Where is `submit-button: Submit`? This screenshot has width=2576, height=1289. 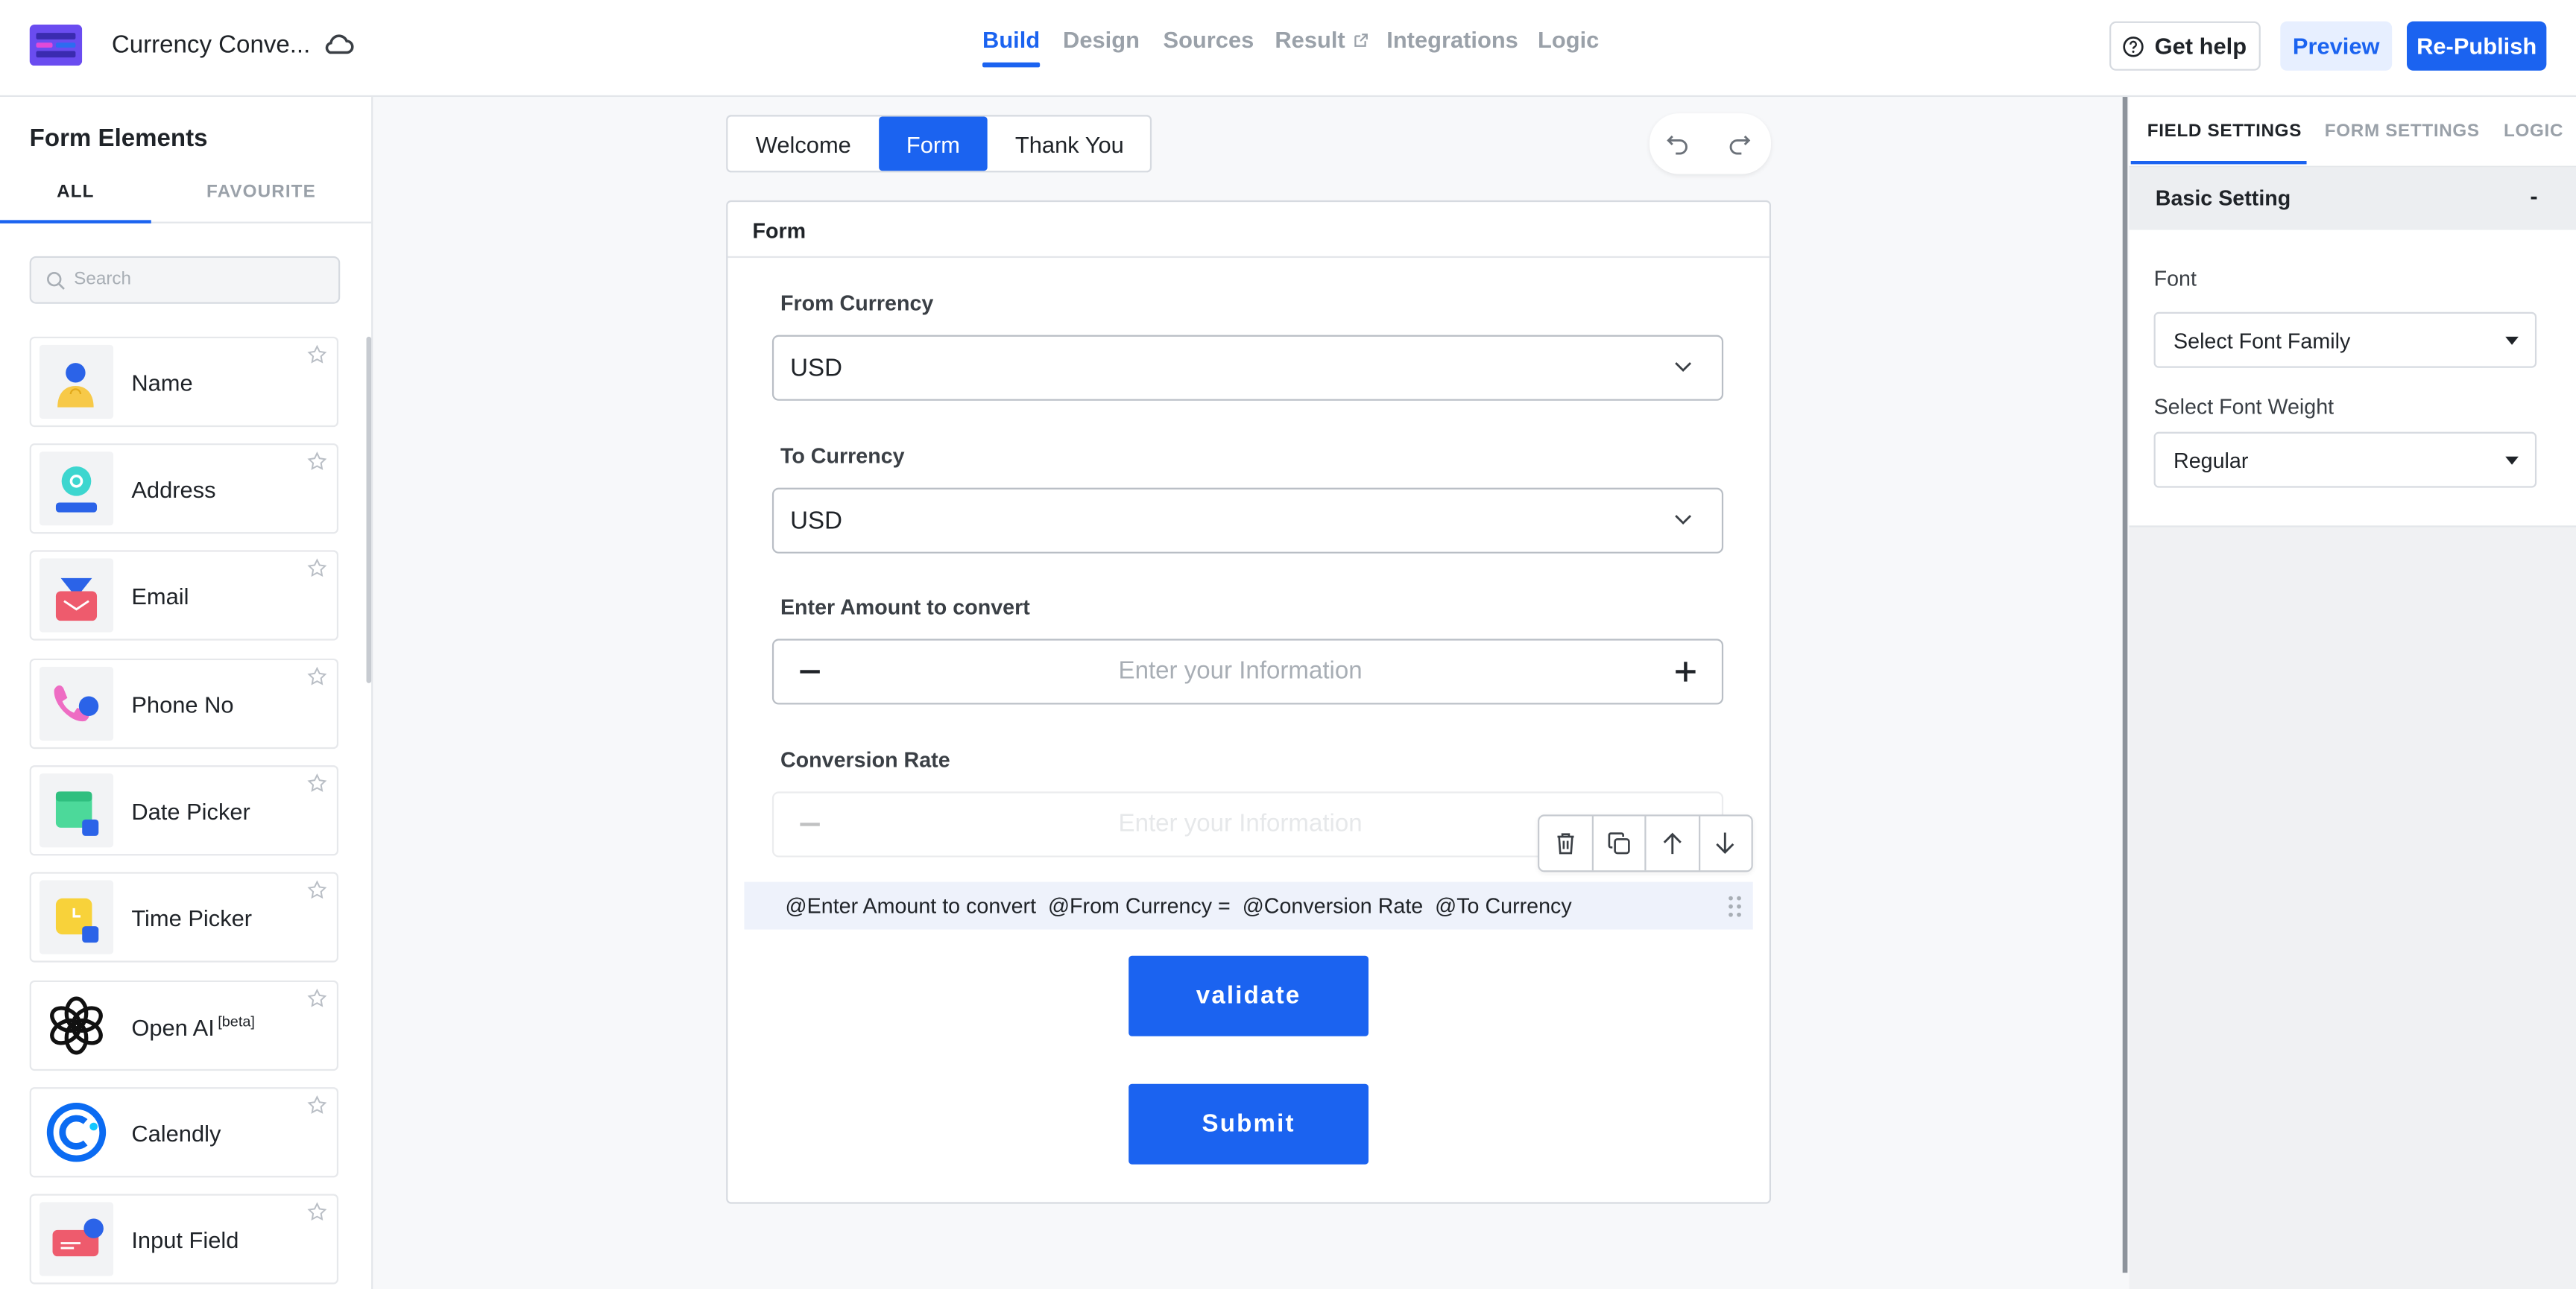
submit-button: Submit is located at coordinates (1248, 1124).